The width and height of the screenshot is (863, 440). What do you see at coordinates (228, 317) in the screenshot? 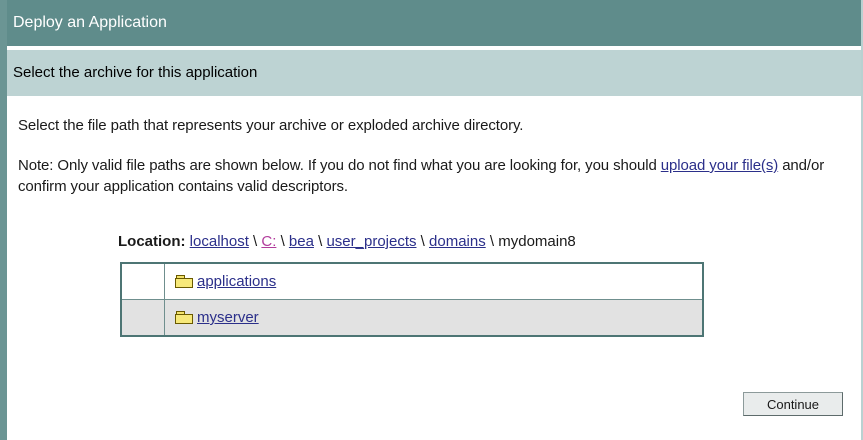
I see `folder-link-myserver: myserver` at bounding box center [228, 317].